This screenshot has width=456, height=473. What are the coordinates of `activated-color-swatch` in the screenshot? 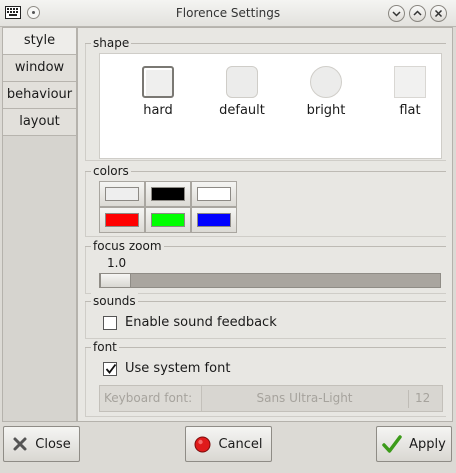 It's located at (122, 220).